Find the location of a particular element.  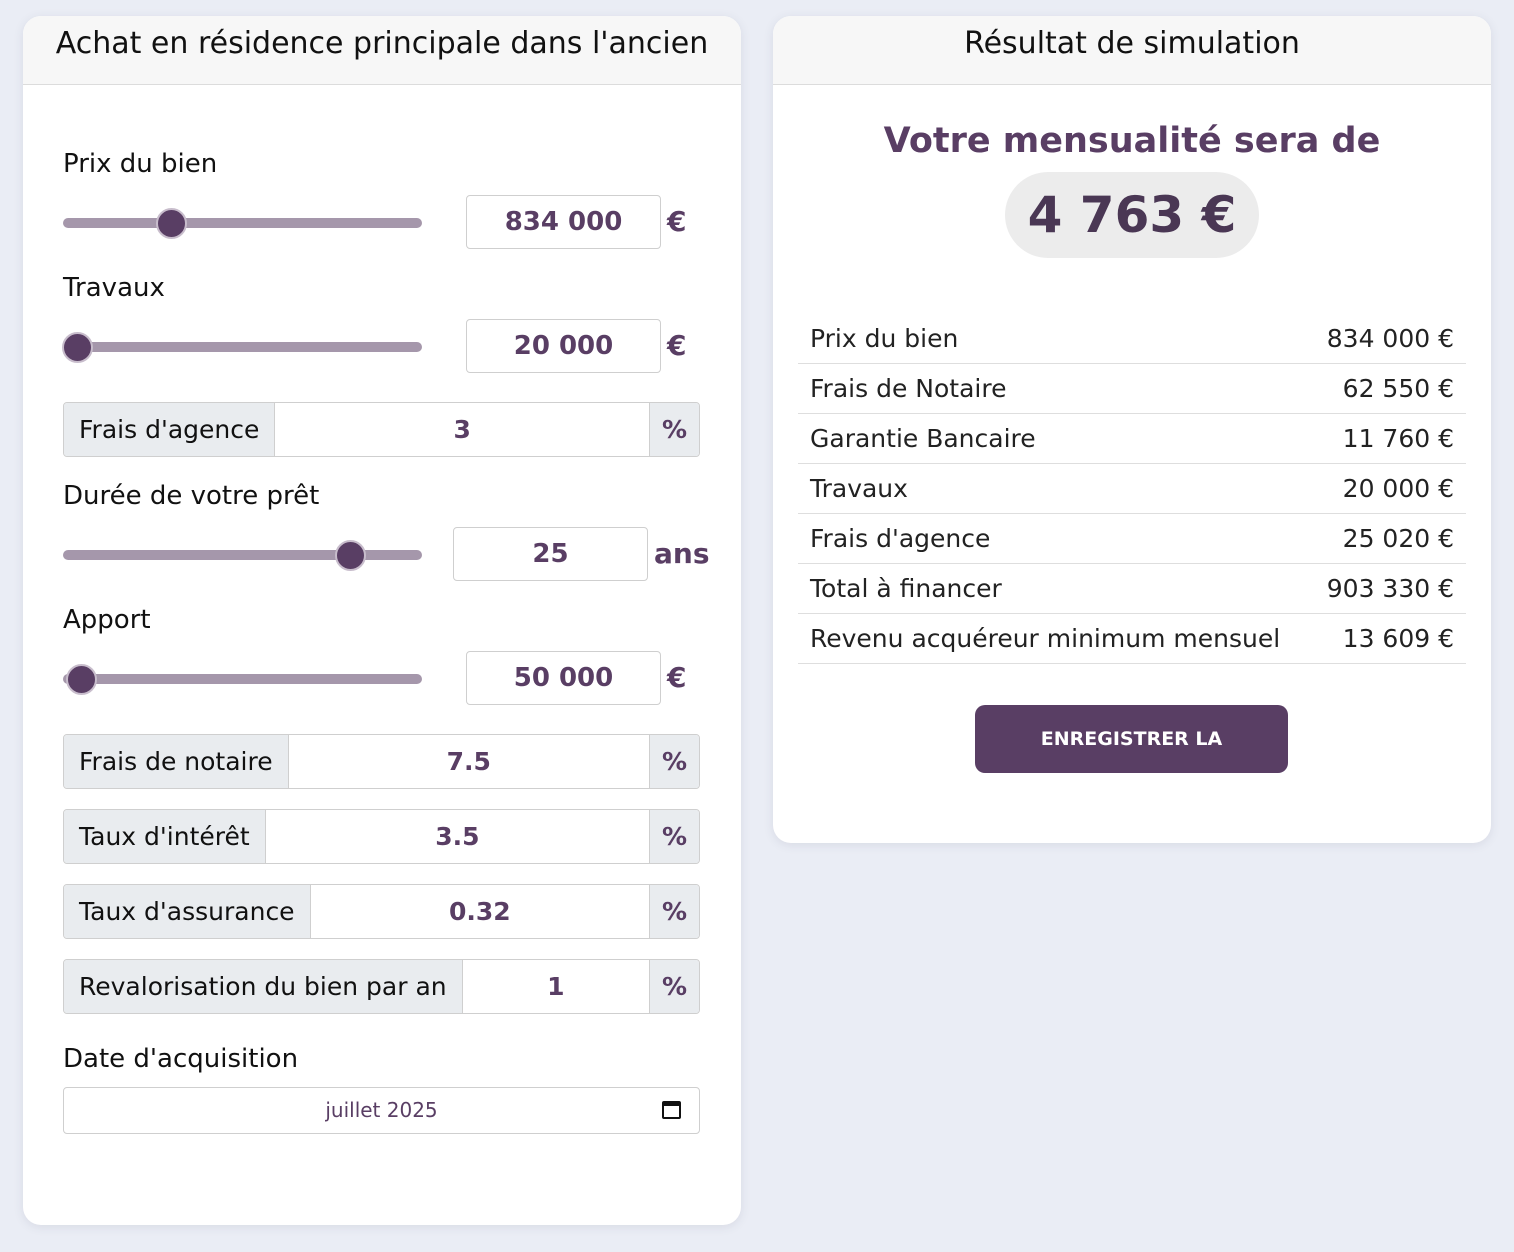

frais-notaire-label: Frais de notaire is located at coordinates (176, 761).